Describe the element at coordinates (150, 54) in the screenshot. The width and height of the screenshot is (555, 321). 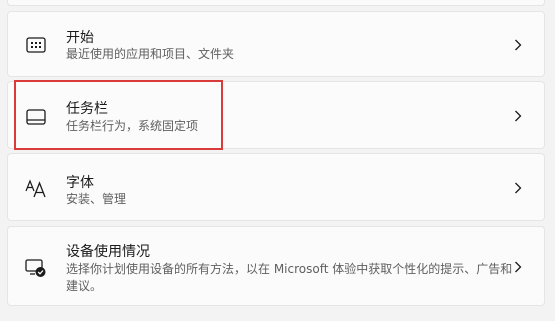
I see `settings-item-subtitle: 最近使用的应用和项目、文件夹` at that location.